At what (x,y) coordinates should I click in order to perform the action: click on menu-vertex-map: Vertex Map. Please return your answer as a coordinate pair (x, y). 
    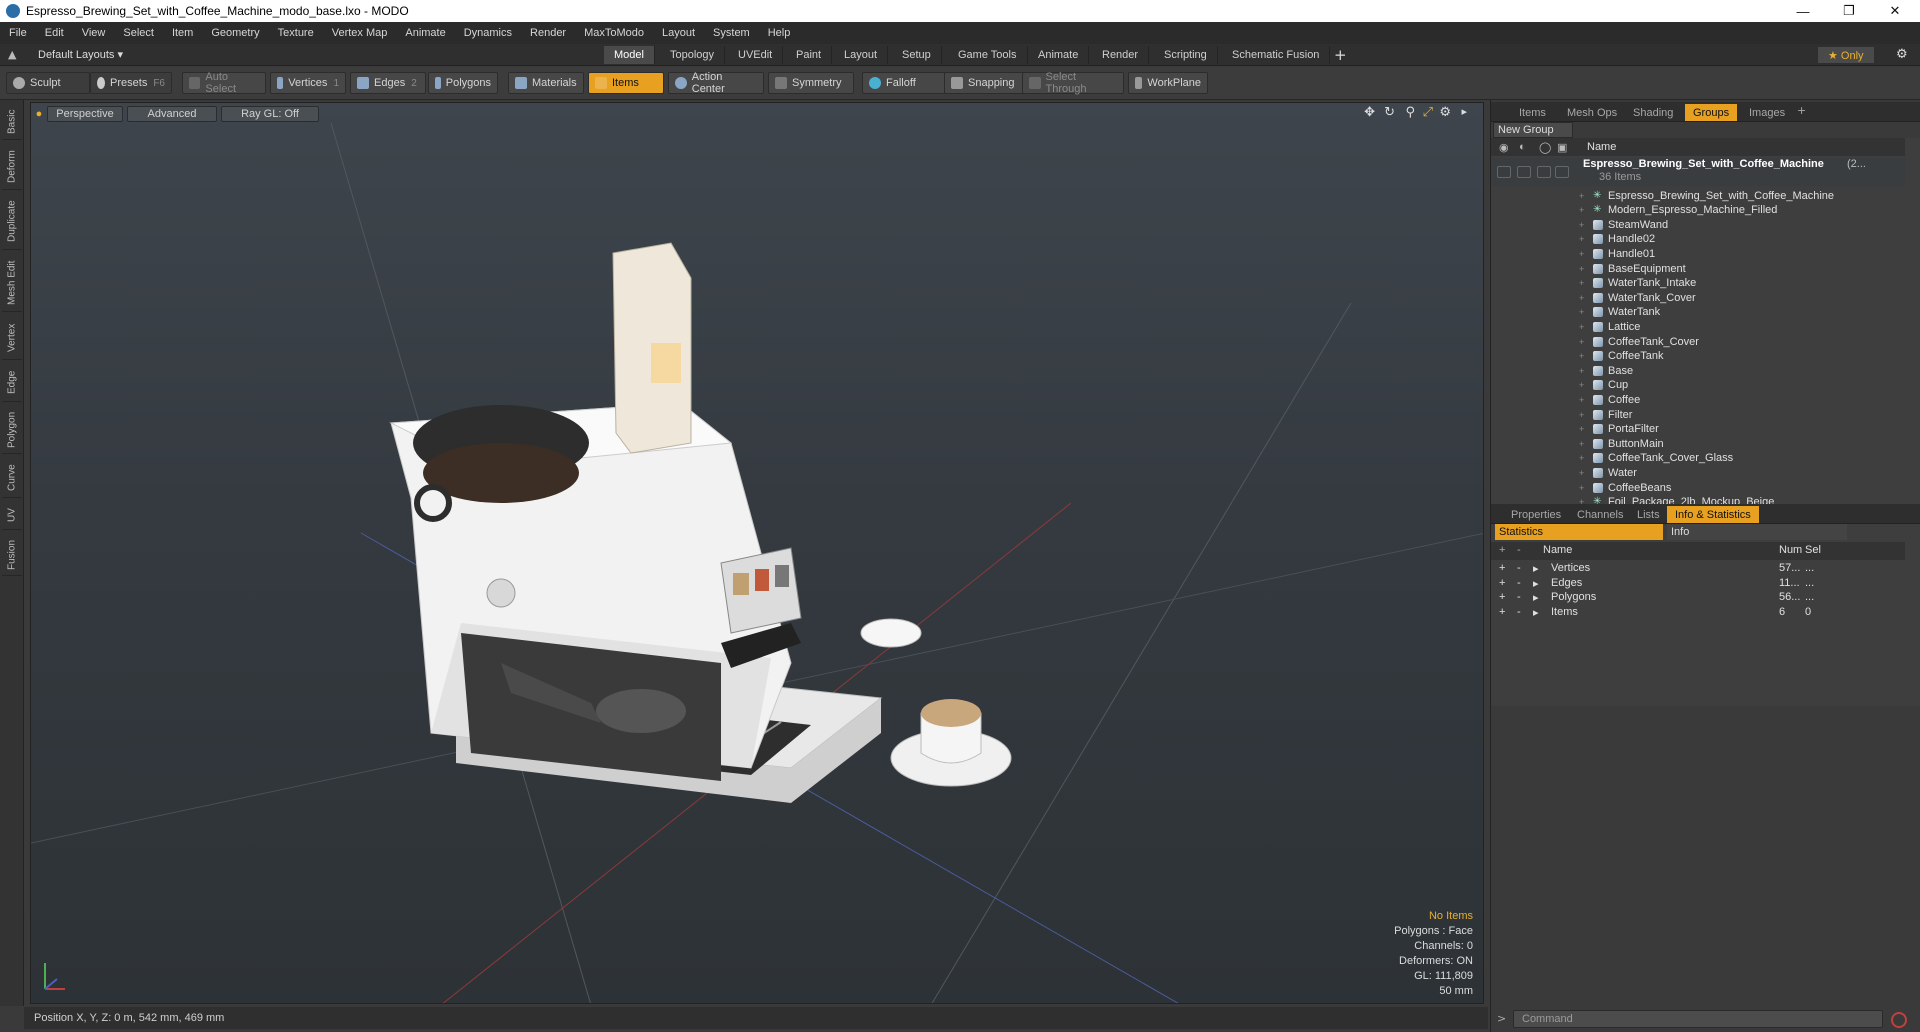
    Looking at the image, I should click on (360, 33).